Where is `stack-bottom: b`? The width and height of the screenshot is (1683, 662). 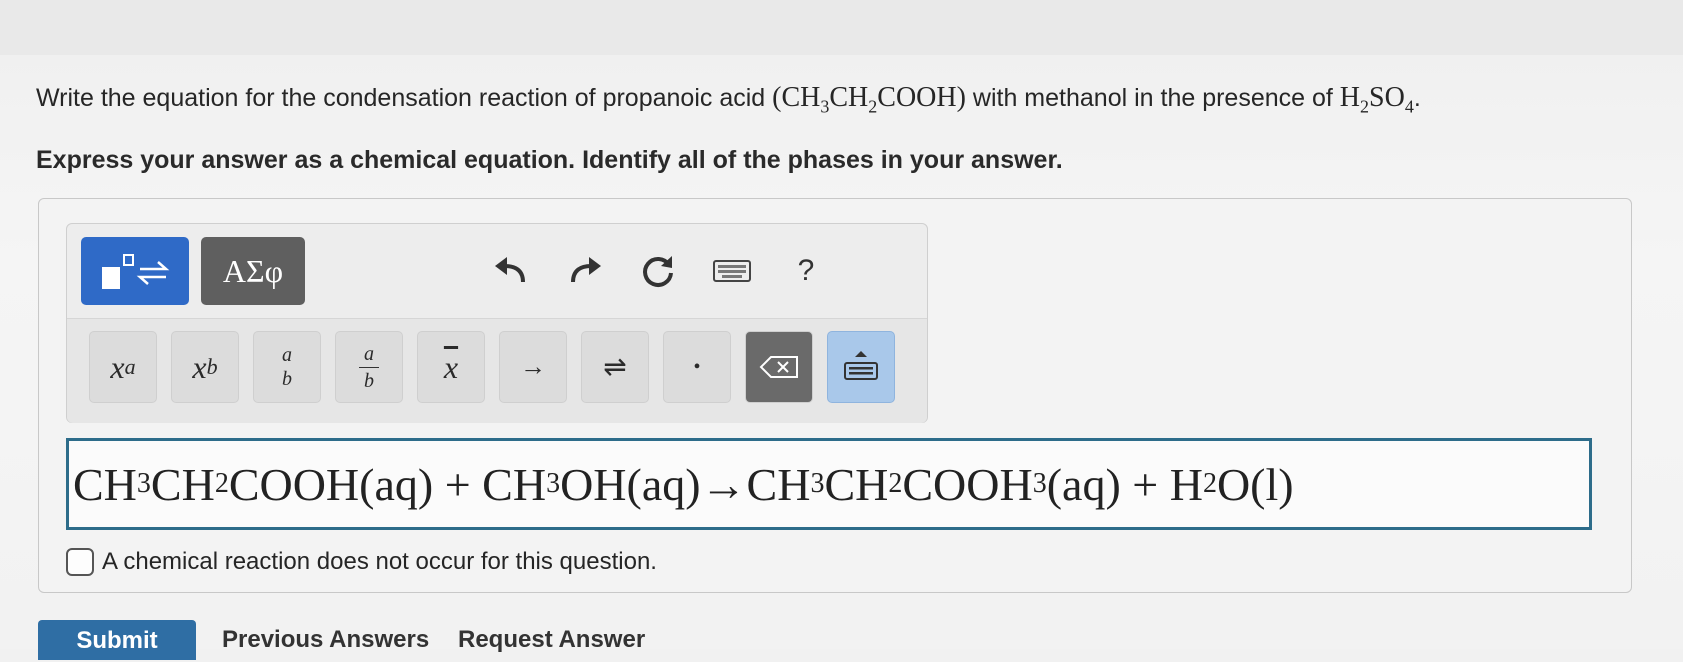
stack-bottom: b is located at coordinates (287, 379).